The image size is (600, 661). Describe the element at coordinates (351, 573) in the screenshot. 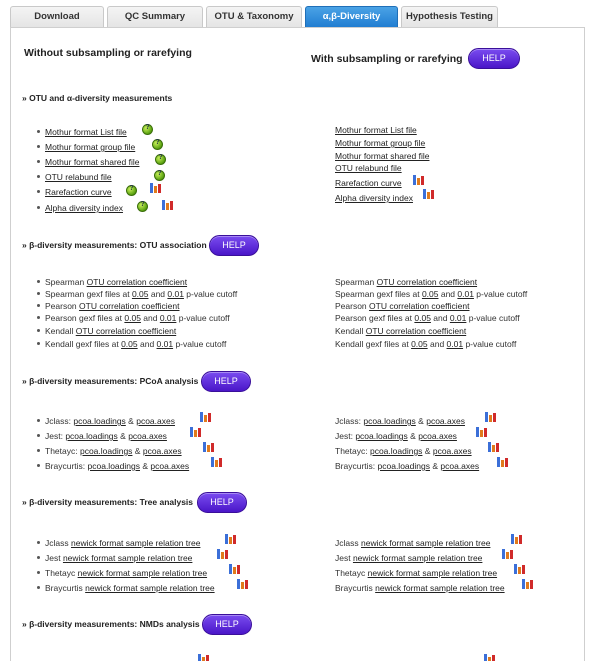

I see `distance-metric-label: Thetayc` at that location.